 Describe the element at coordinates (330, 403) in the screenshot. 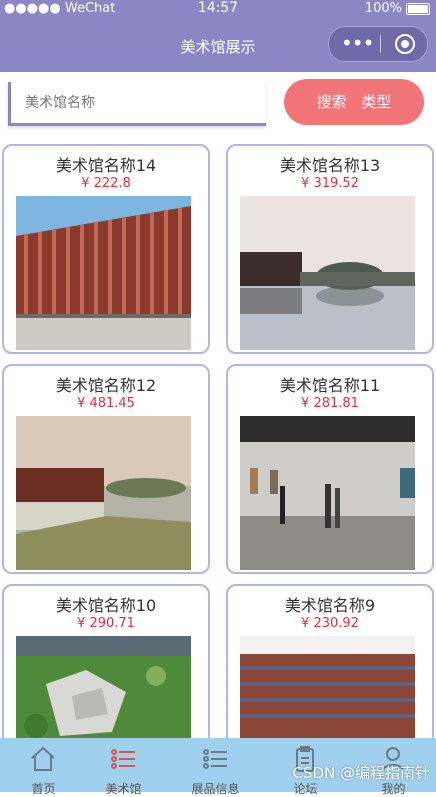

I see `museum-price: ¥ 281.81` at that location.